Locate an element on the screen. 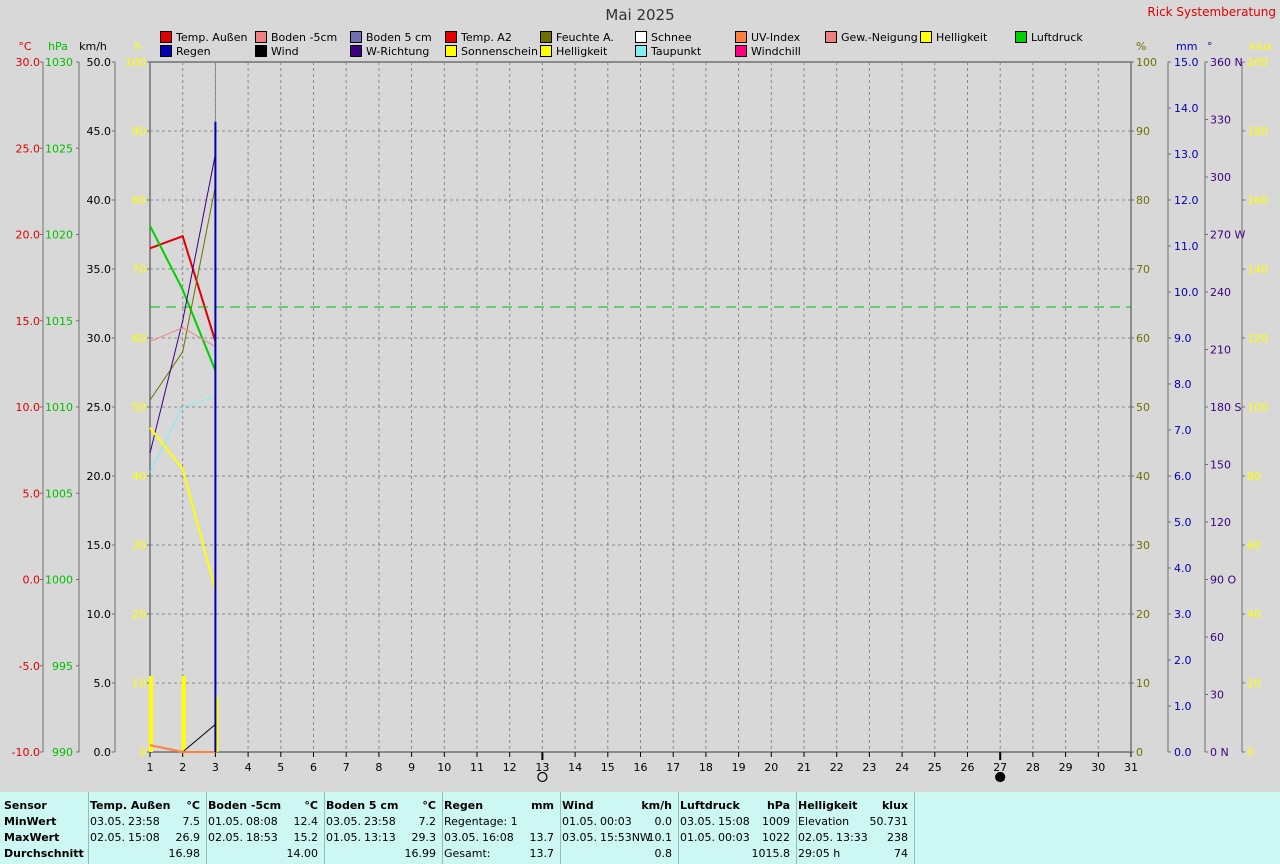 The image size is (1280, 864). table-header-title: Helligkeit is located at coordinates (828, 805).